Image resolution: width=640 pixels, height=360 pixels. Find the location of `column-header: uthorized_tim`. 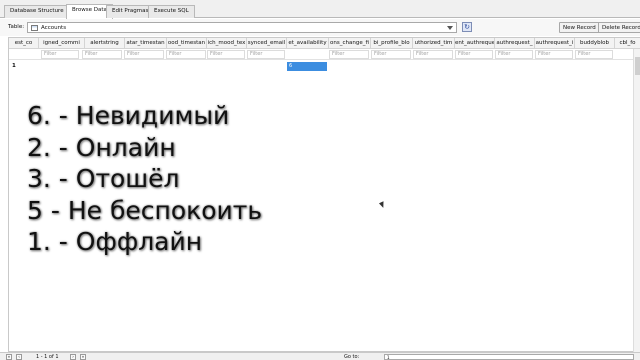

column-header: uthorized_tim is located at coordinates (434, 43).